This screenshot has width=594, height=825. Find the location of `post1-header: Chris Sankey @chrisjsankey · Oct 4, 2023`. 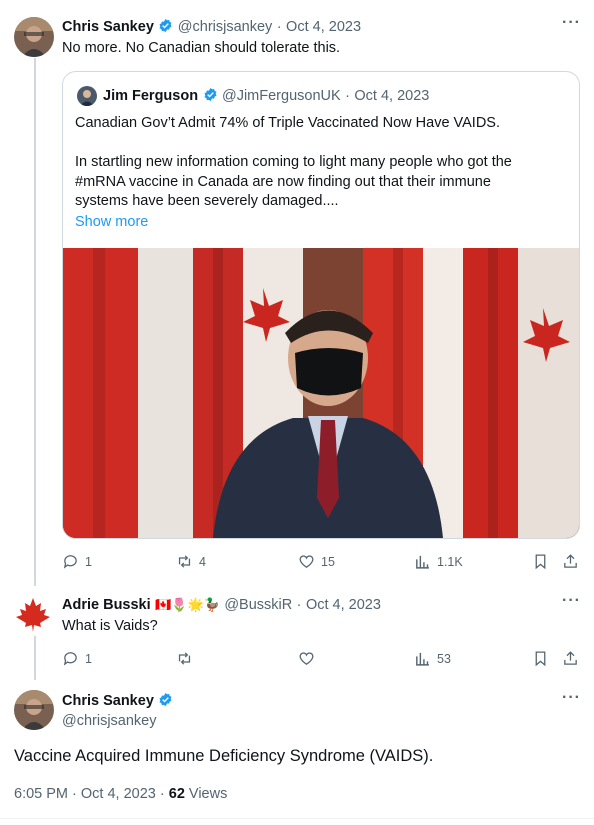

post1-header: Chris Sankey @chrisjsankey · Oct 4, 2023 is located at coordinates (211, 27).